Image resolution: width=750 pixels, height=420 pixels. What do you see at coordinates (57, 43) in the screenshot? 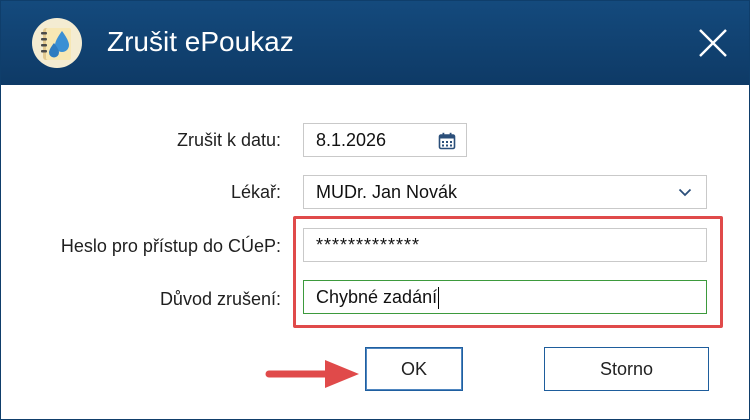
I see `water-drops-icon` at bounding box center [57, 43].